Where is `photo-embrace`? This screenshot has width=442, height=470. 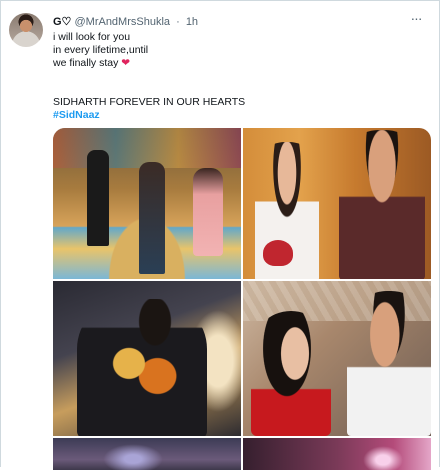 photo-embrace is located at coordinates (147, 358).